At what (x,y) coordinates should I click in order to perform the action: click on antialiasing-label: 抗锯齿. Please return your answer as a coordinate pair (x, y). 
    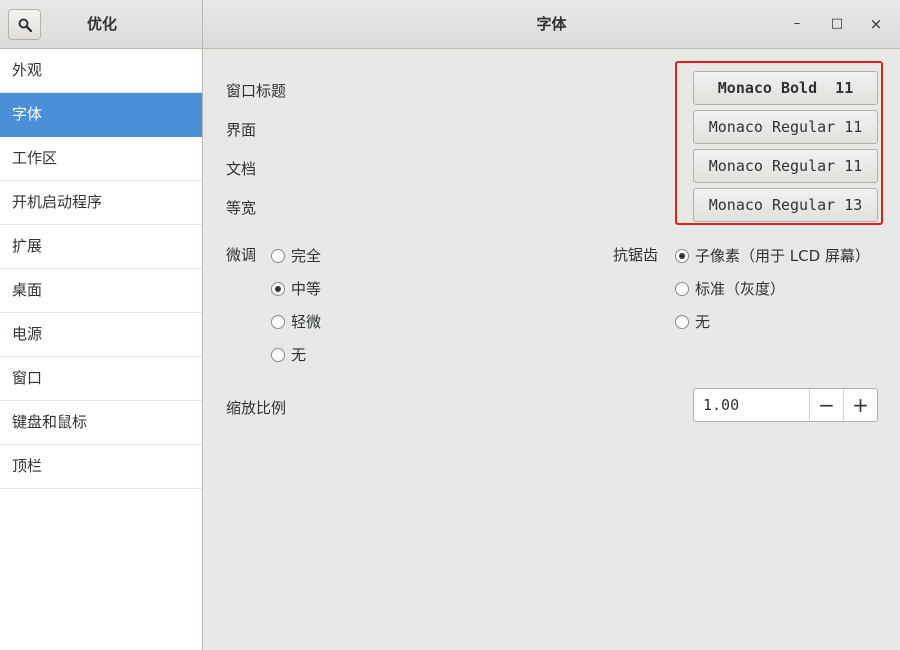
    Looking at the image, I should click on (636, 255).